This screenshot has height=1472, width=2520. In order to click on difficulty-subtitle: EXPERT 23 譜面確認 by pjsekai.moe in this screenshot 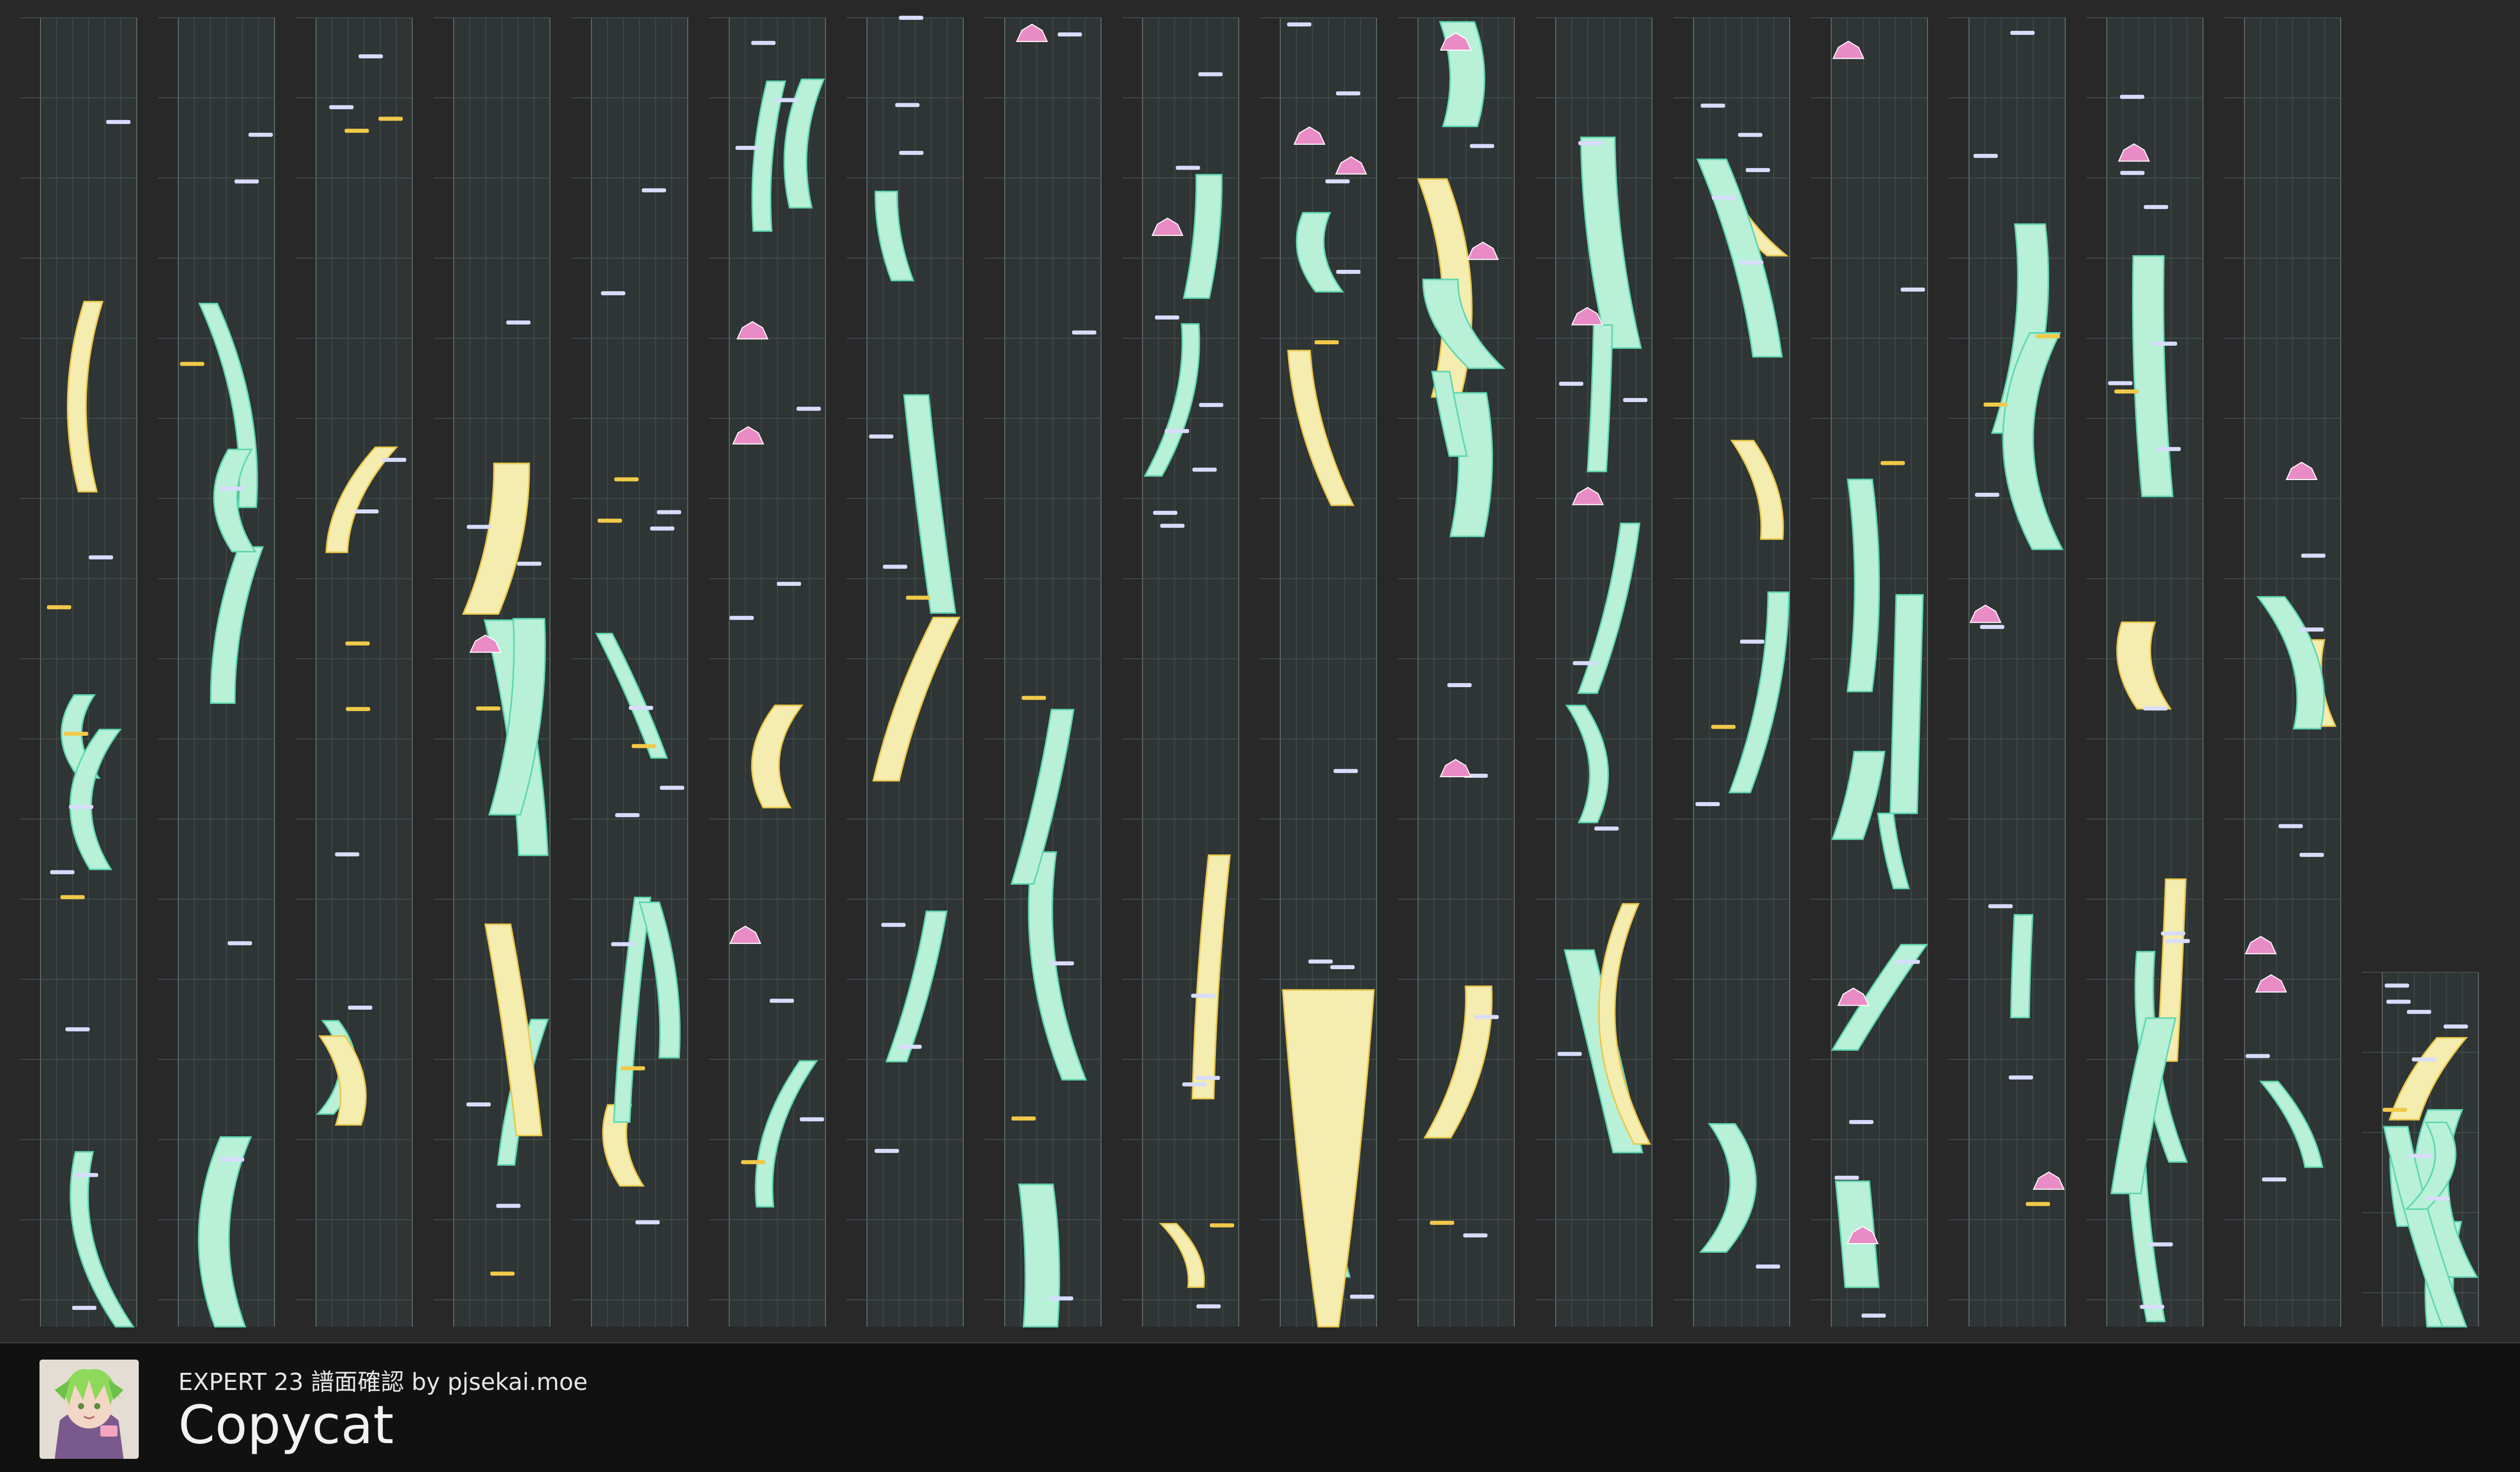, I will do `click(383, 1382)`.